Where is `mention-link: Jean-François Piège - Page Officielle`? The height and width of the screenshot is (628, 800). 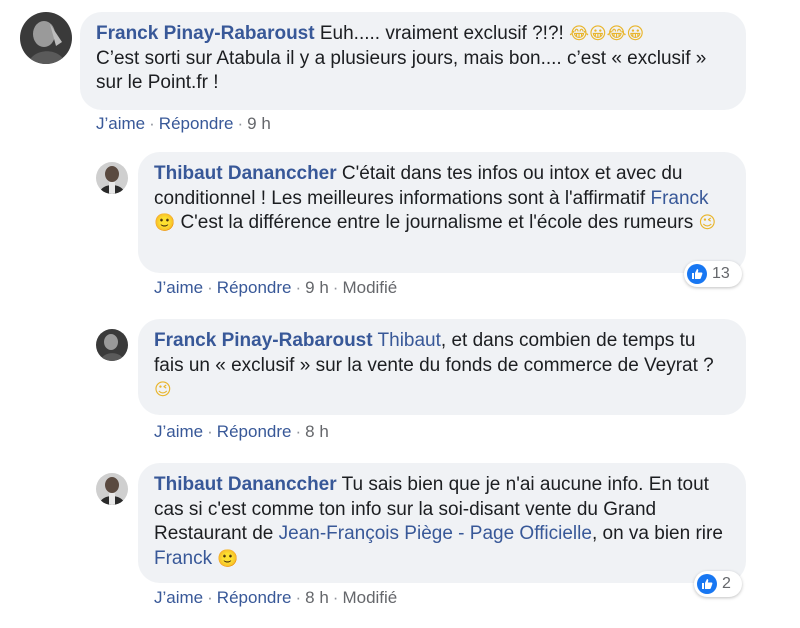
mention-link: Jean-François Piège - Page Officielle is located at coordinates (435, 533).